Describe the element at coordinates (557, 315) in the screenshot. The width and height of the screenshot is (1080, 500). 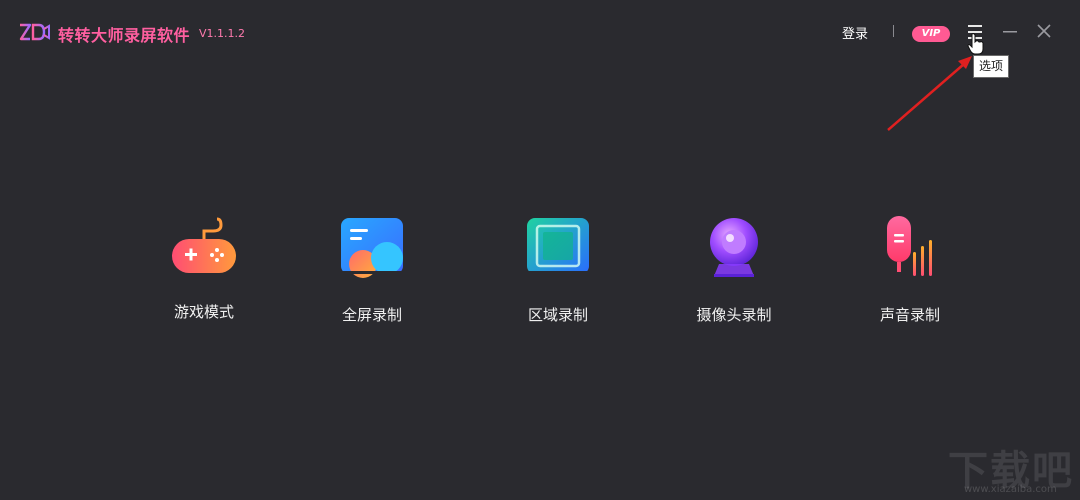
I see `mode-label: 区域录制` at that location.